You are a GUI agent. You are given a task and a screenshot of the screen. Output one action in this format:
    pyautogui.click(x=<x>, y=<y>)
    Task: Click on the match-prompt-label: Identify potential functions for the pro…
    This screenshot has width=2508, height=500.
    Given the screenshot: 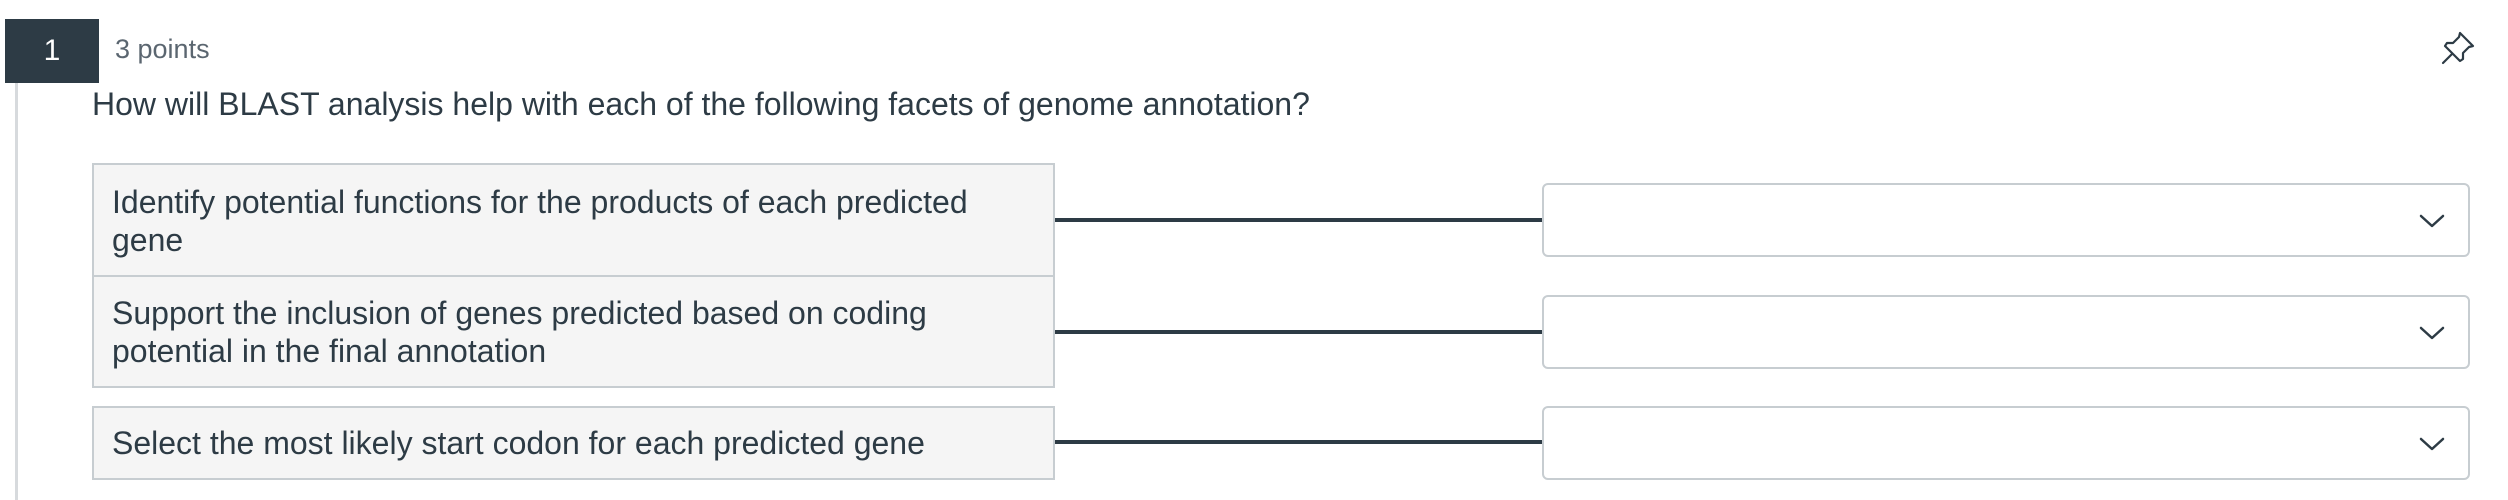 What is the action you would take?
    pyautogui.click(x=573, y=220)
    